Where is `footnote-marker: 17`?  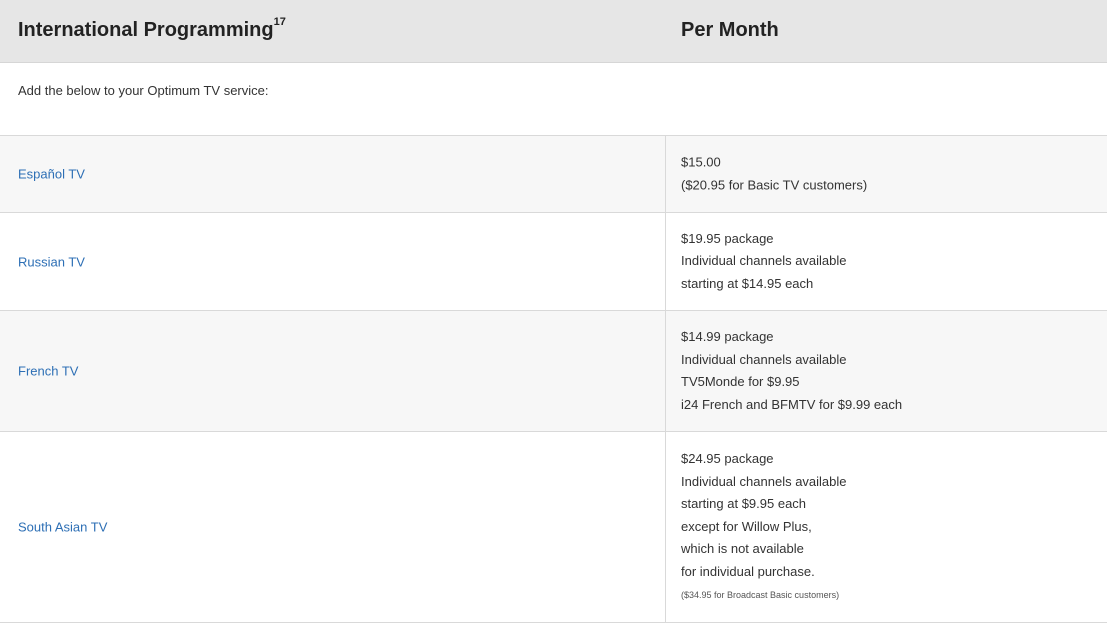
footnote-marker: 17 is located at coordinates (279, 22).